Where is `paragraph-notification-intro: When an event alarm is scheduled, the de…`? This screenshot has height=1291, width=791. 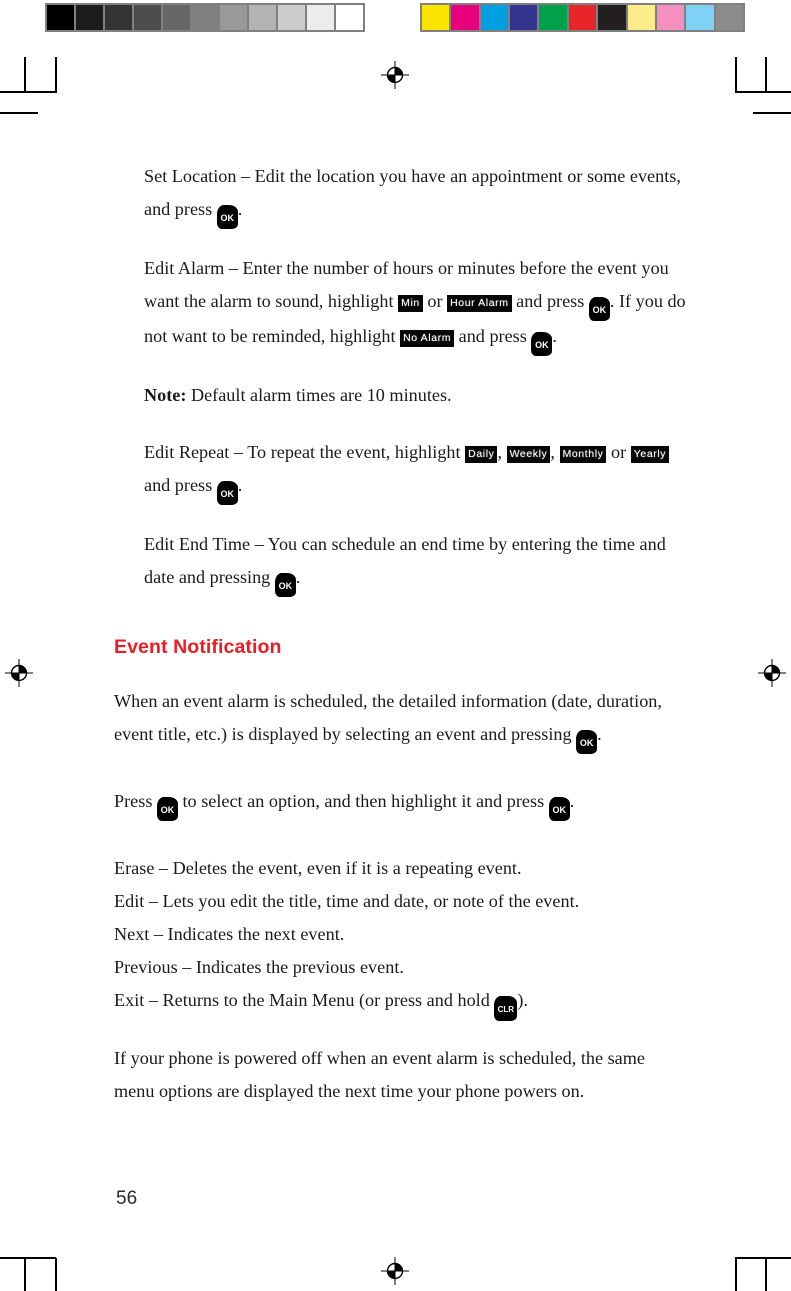 paragraph-notification-intro: When an event alarm is scheduled, the de… is located at coordinates (401, 719).